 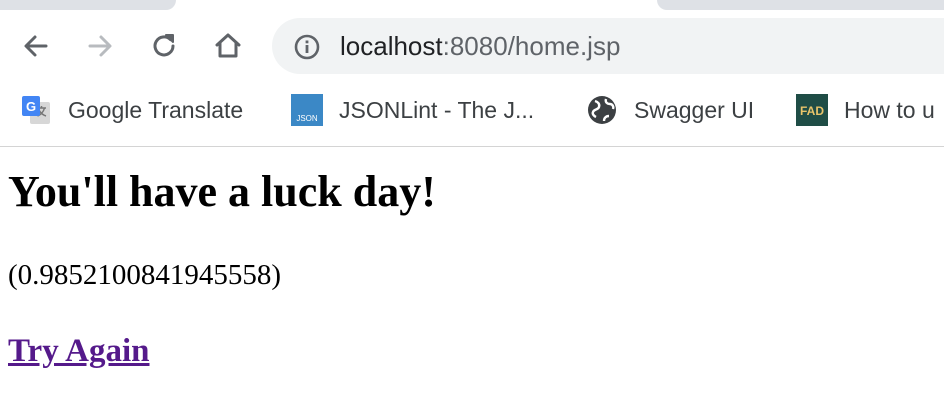 What do you see at coordinates (694, 109) in the screenshot?
I see `bookmark-label: Swagger UI` at bounding box center [694, 109].